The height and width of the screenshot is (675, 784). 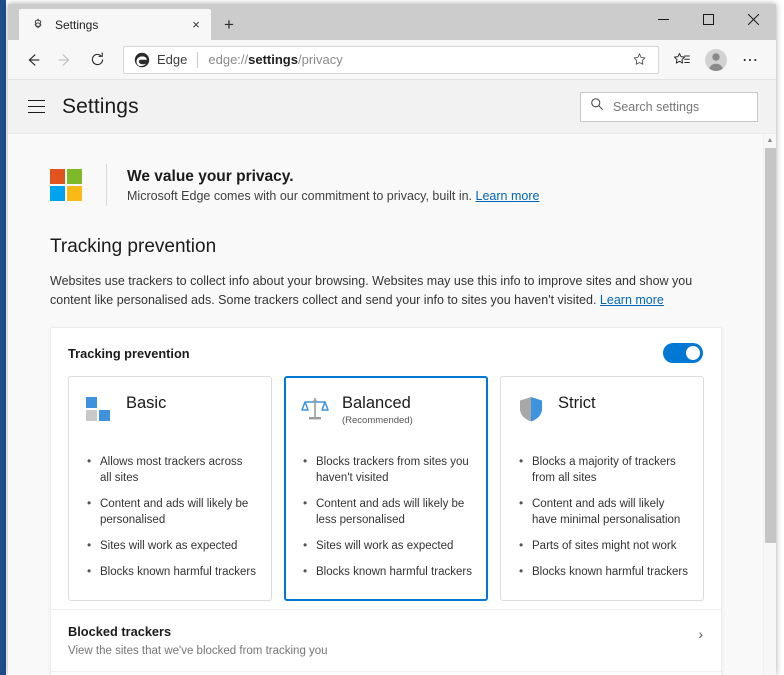 What do you see at coordinates (770, 345) in the screenshot?
I see `scrollbar-thumb` at bounding box center [770, 345].